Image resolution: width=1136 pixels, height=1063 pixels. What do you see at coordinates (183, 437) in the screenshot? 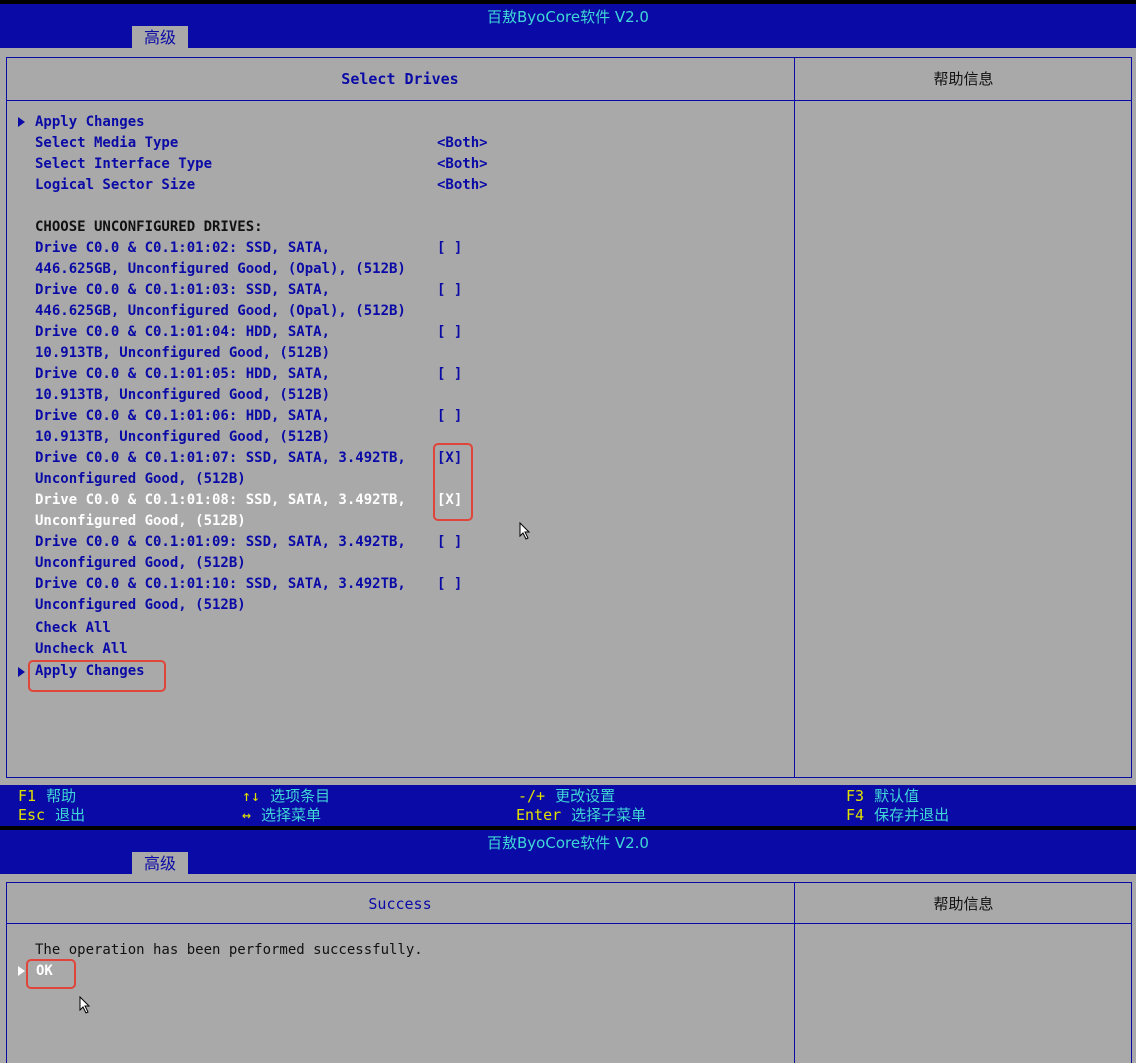
I see `drive-detail-06: 10.913TB, Unconfigured Good, (512B)` at bounding box center [183, 437].